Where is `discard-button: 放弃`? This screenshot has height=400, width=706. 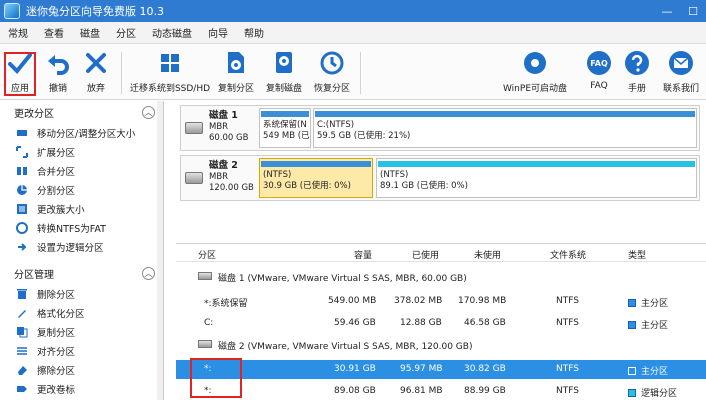
discard-button: 放弃 is located at coordinates (96, 73).